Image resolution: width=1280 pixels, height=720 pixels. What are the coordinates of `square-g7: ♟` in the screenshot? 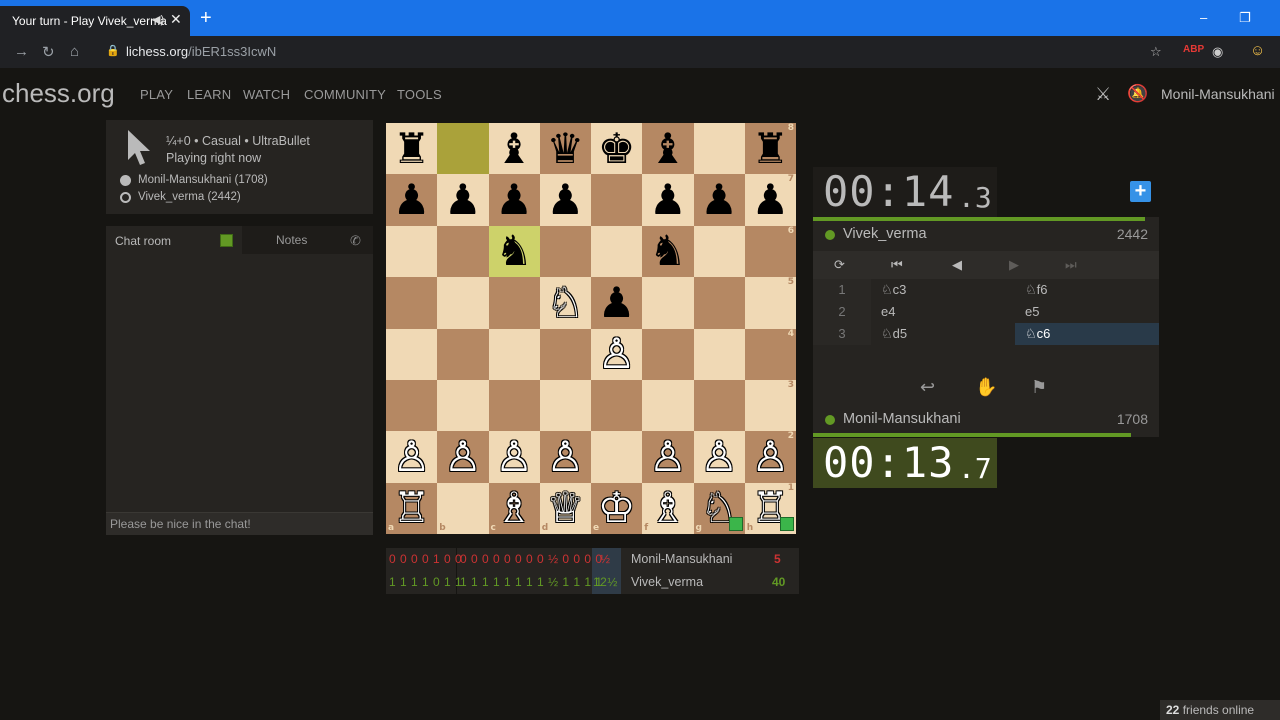 It's located at (719, 200).